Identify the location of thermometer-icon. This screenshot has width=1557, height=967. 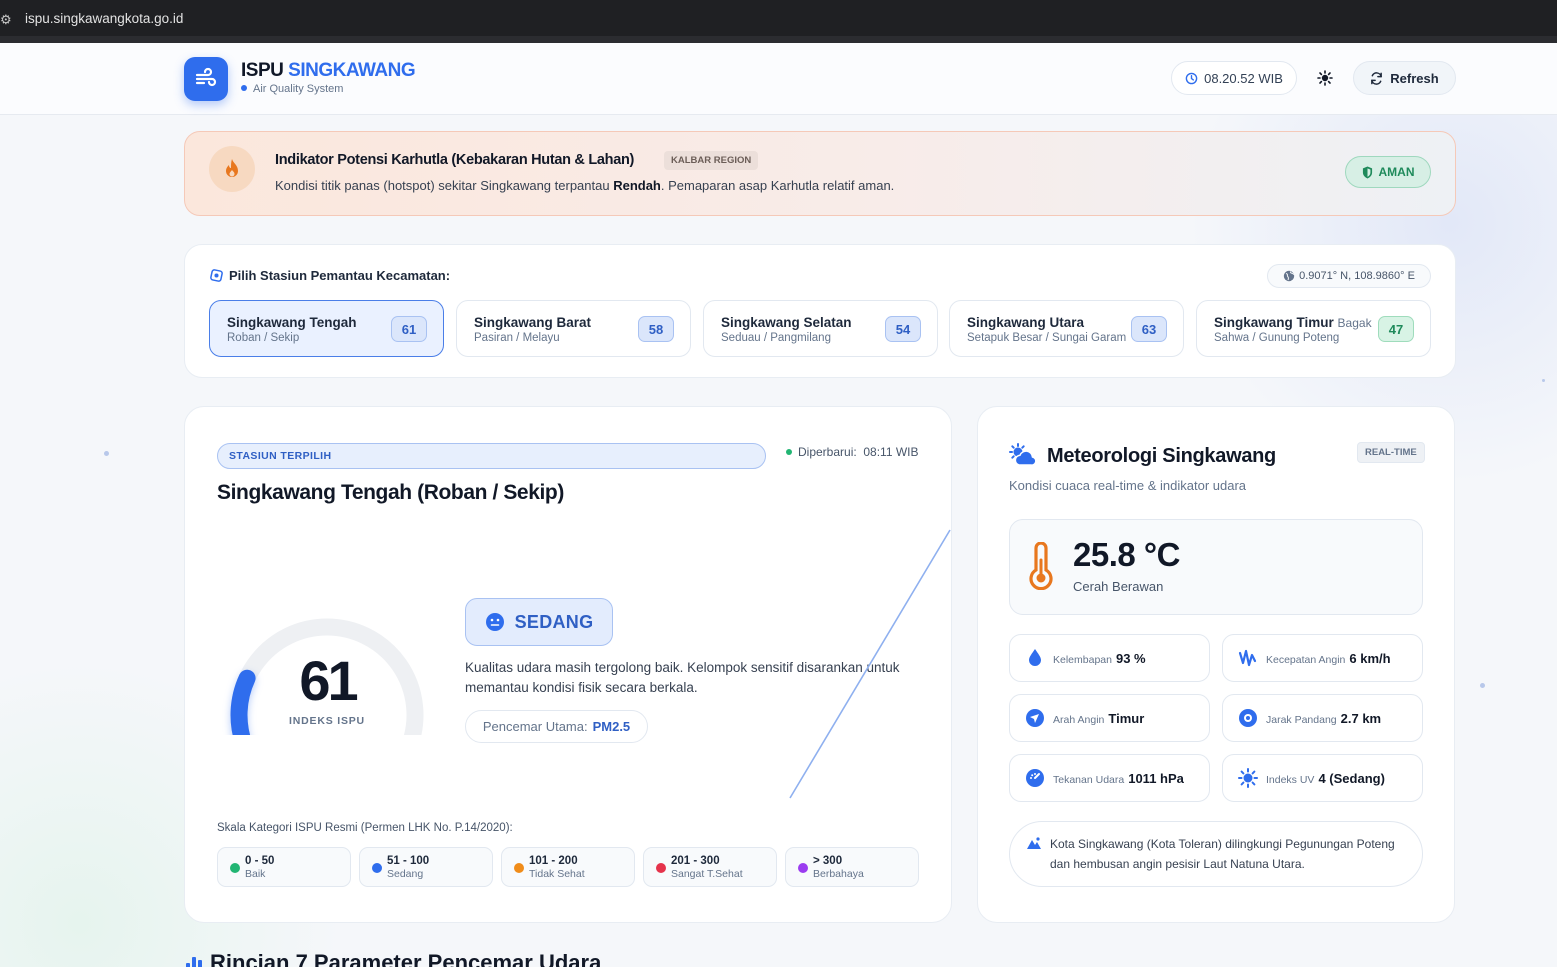
(1041, 566).